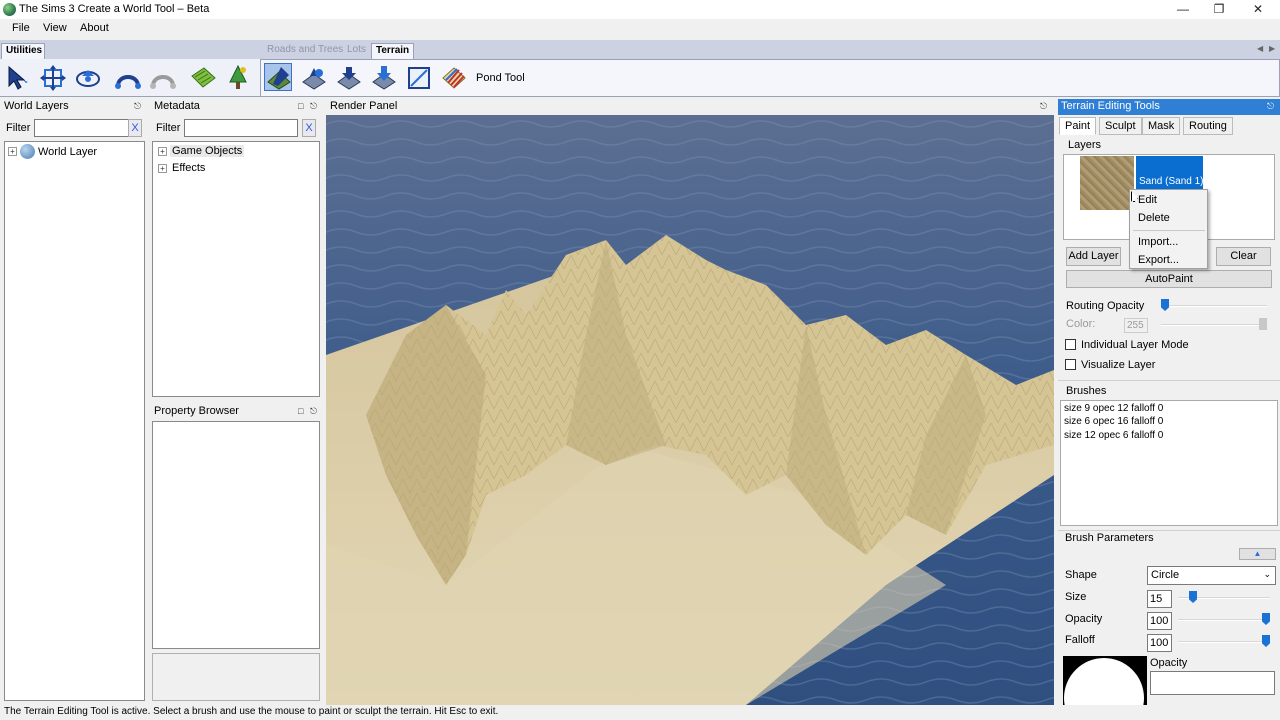  I want to click on shape-label: Shape, so click(1081, 575).